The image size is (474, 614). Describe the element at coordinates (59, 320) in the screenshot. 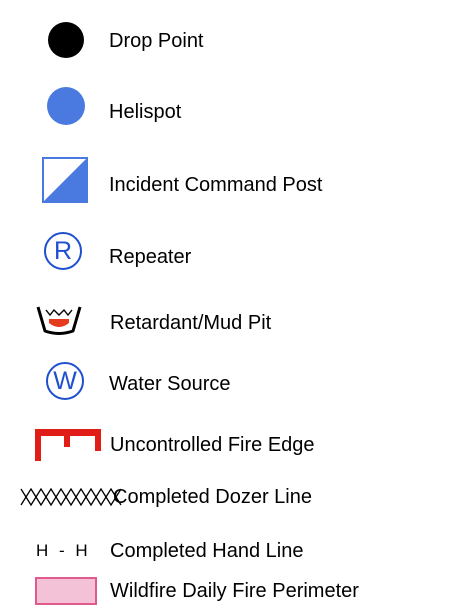

I see `retardant-mud-pit-icon` at that location.